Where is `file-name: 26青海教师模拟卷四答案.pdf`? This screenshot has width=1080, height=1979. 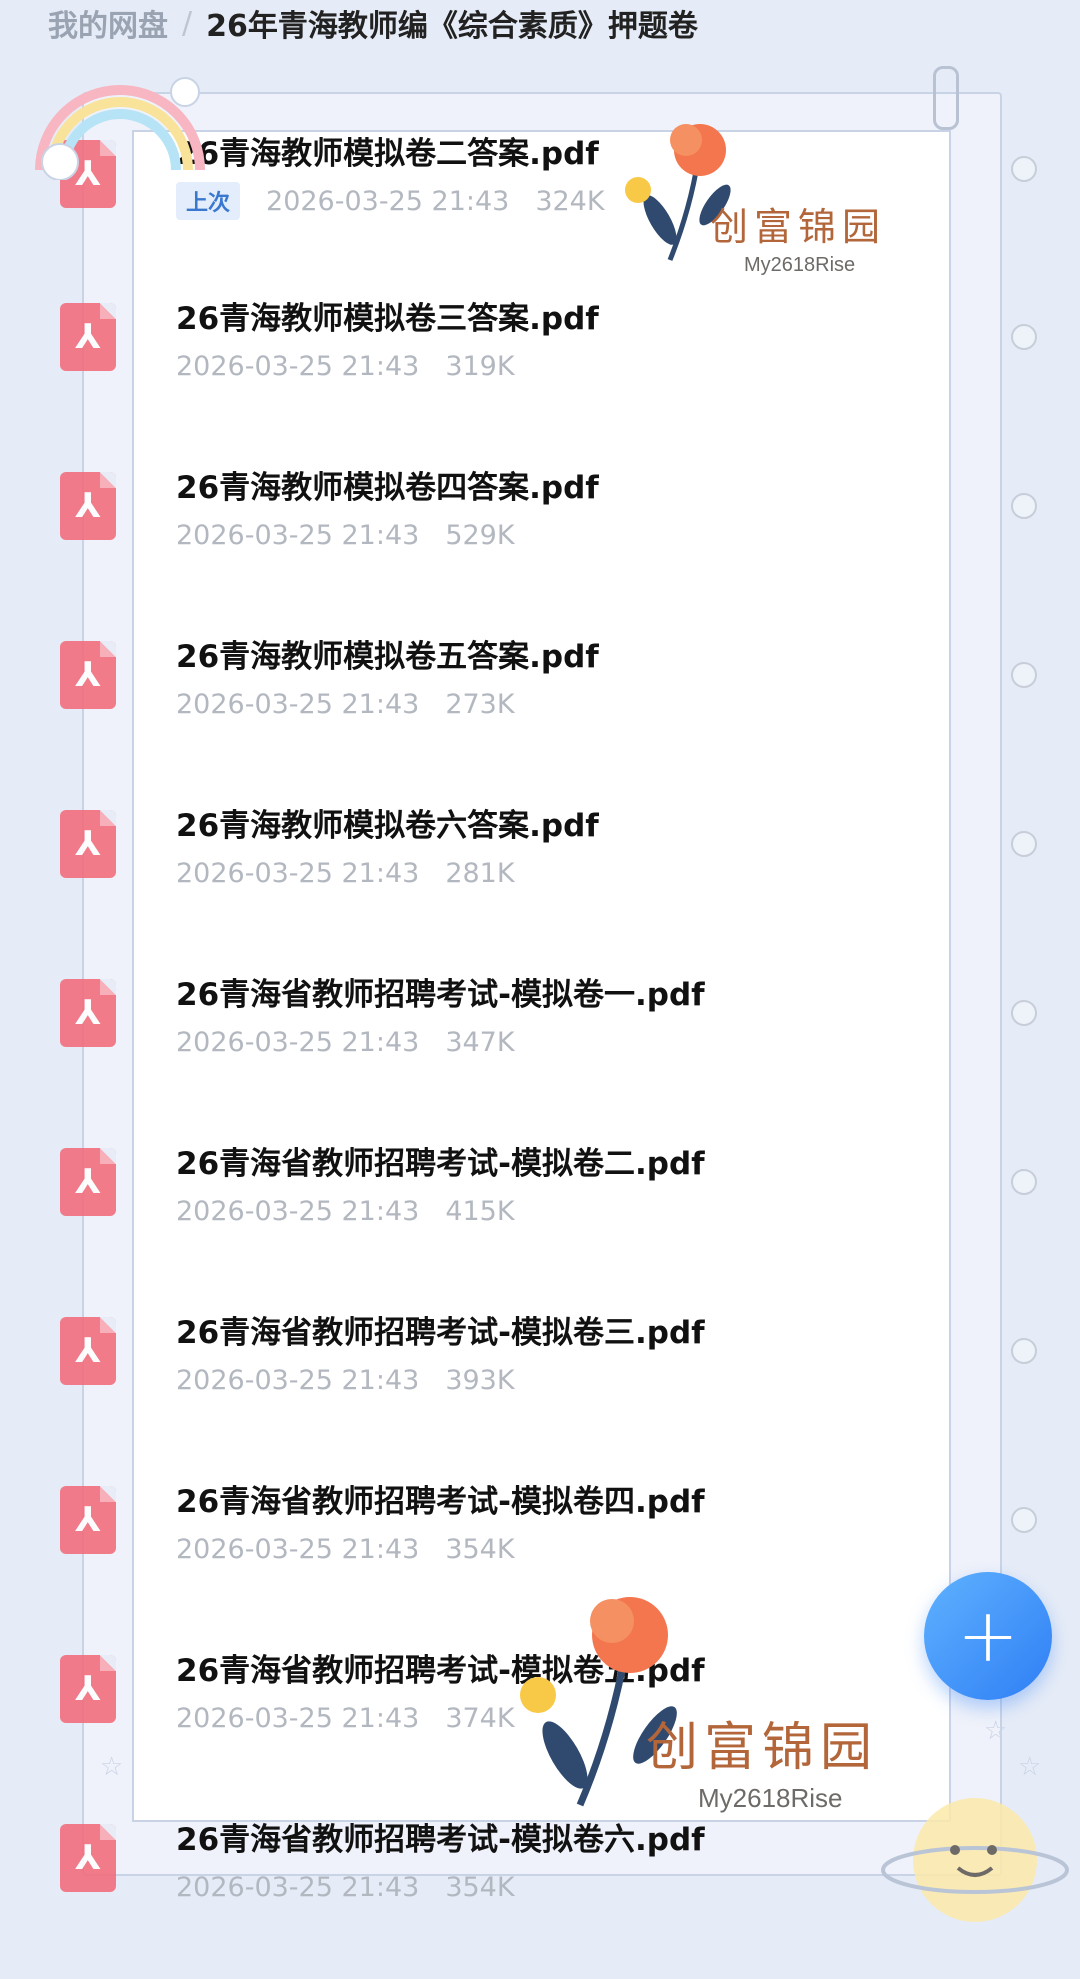
file-name: 26青海教师模拟卷四答案.pdf is located at coordinates (387, 488).